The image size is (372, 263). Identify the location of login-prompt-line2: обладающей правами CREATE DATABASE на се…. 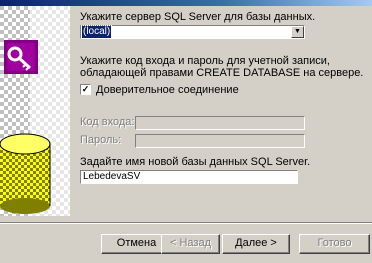
(222, 73).